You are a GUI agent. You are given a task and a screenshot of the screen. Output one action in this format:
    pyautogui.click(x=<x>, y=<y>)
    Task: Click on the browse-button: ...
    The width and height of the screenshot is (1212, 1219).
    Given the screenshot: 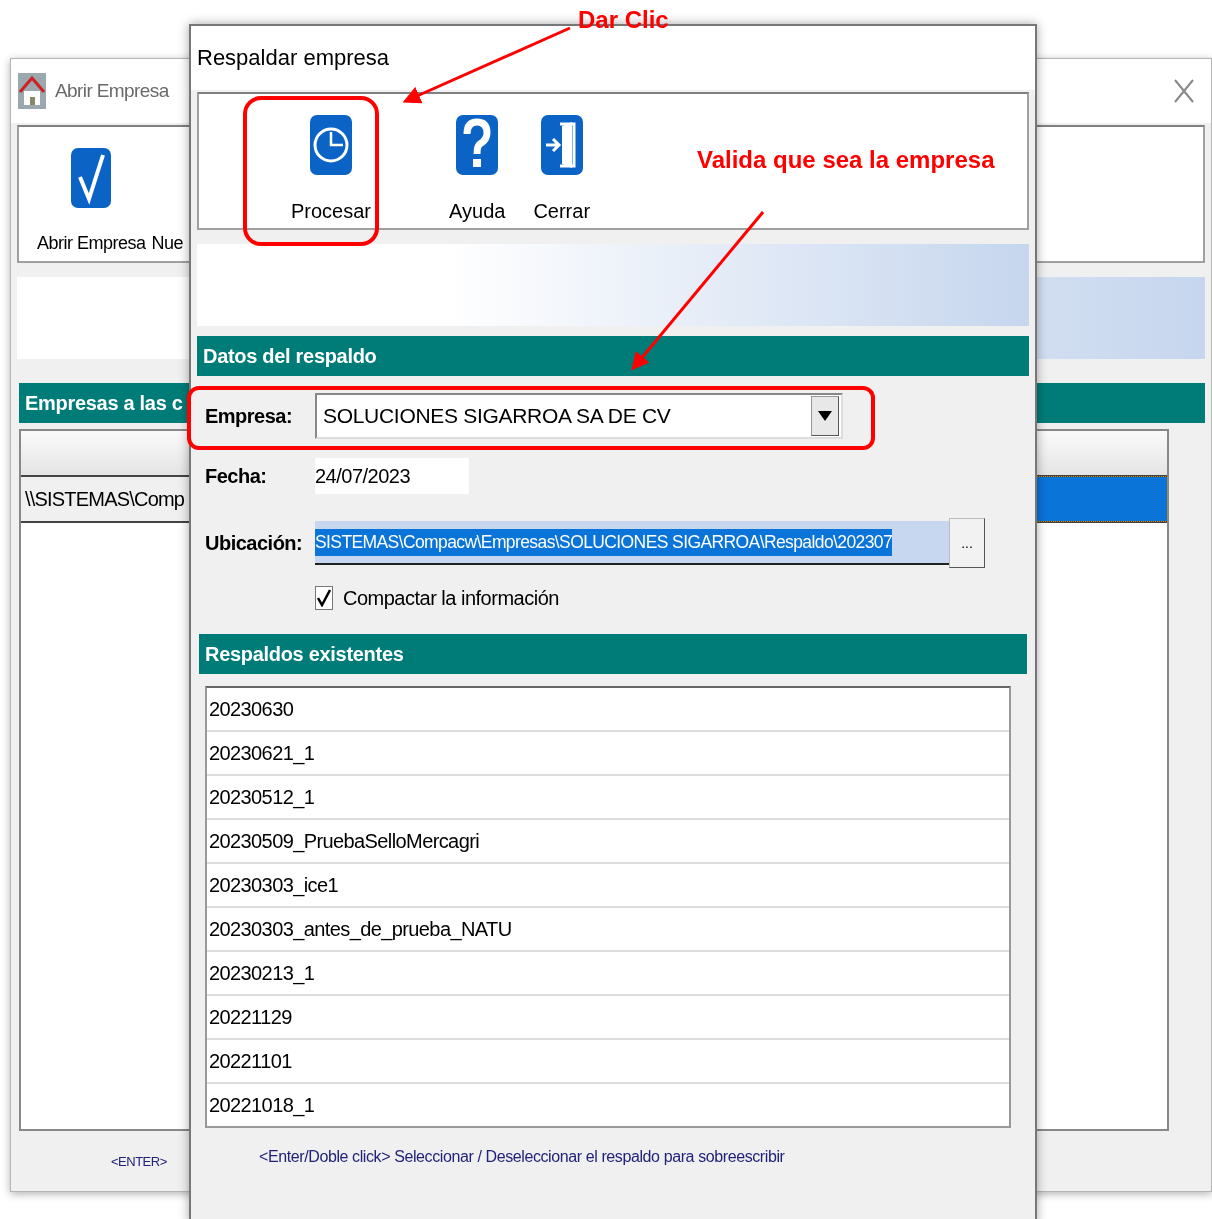 What is the action you would take?
    pyautogui.click(x=967, y=543)
    